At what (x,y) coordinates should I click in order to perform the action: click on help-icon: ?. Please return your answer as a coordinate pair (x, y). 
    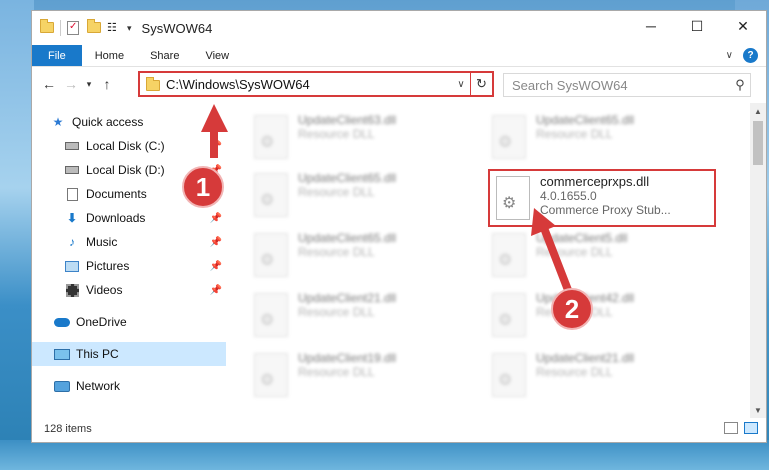
    Looking at the image, I should click on (750, 55).